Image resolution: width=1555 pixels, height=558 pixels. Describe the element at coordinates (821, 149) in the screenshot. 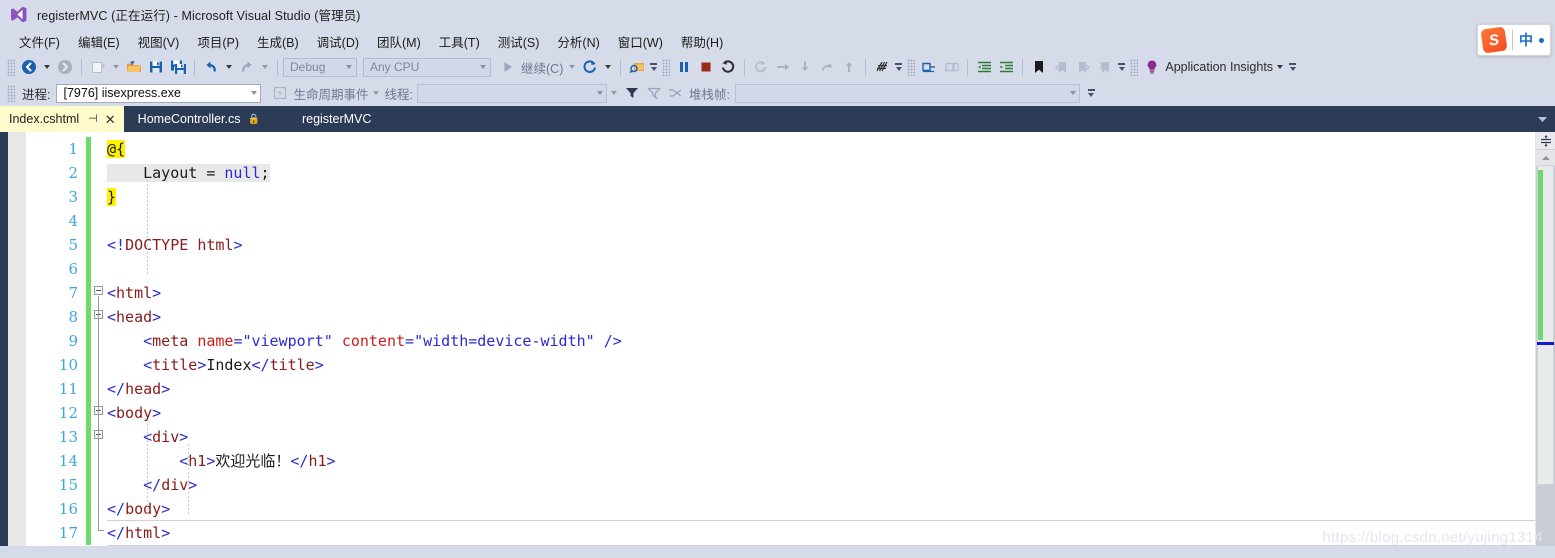

I see `code-line-1: @{` at that location.